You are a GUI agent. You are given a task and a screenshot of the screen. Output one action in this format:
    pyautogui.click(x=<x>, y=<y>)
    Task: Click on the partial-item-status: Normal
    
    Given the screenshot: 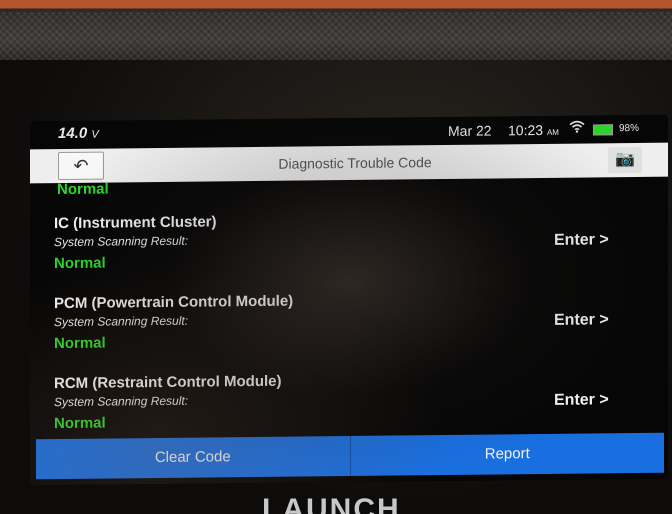 What is the action you would take?
    pyautogui.click(x=83, y=189)
    